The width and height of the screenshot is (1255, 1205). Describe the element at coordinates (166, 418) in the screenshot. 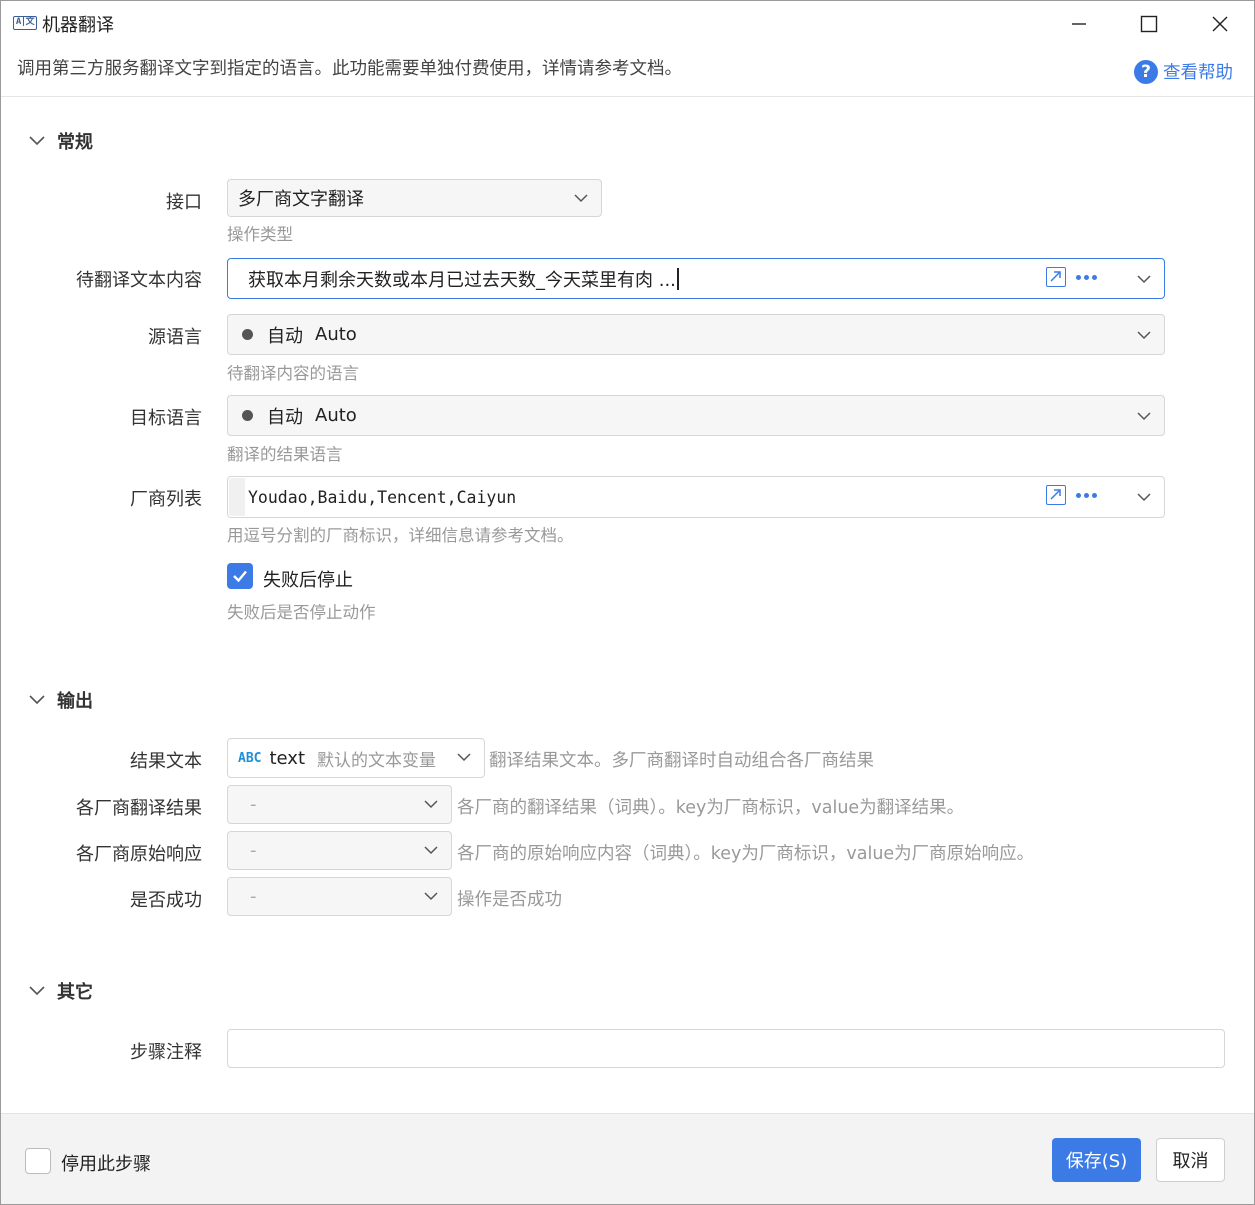

I see `target-lang-label: 目标语言` at that location.